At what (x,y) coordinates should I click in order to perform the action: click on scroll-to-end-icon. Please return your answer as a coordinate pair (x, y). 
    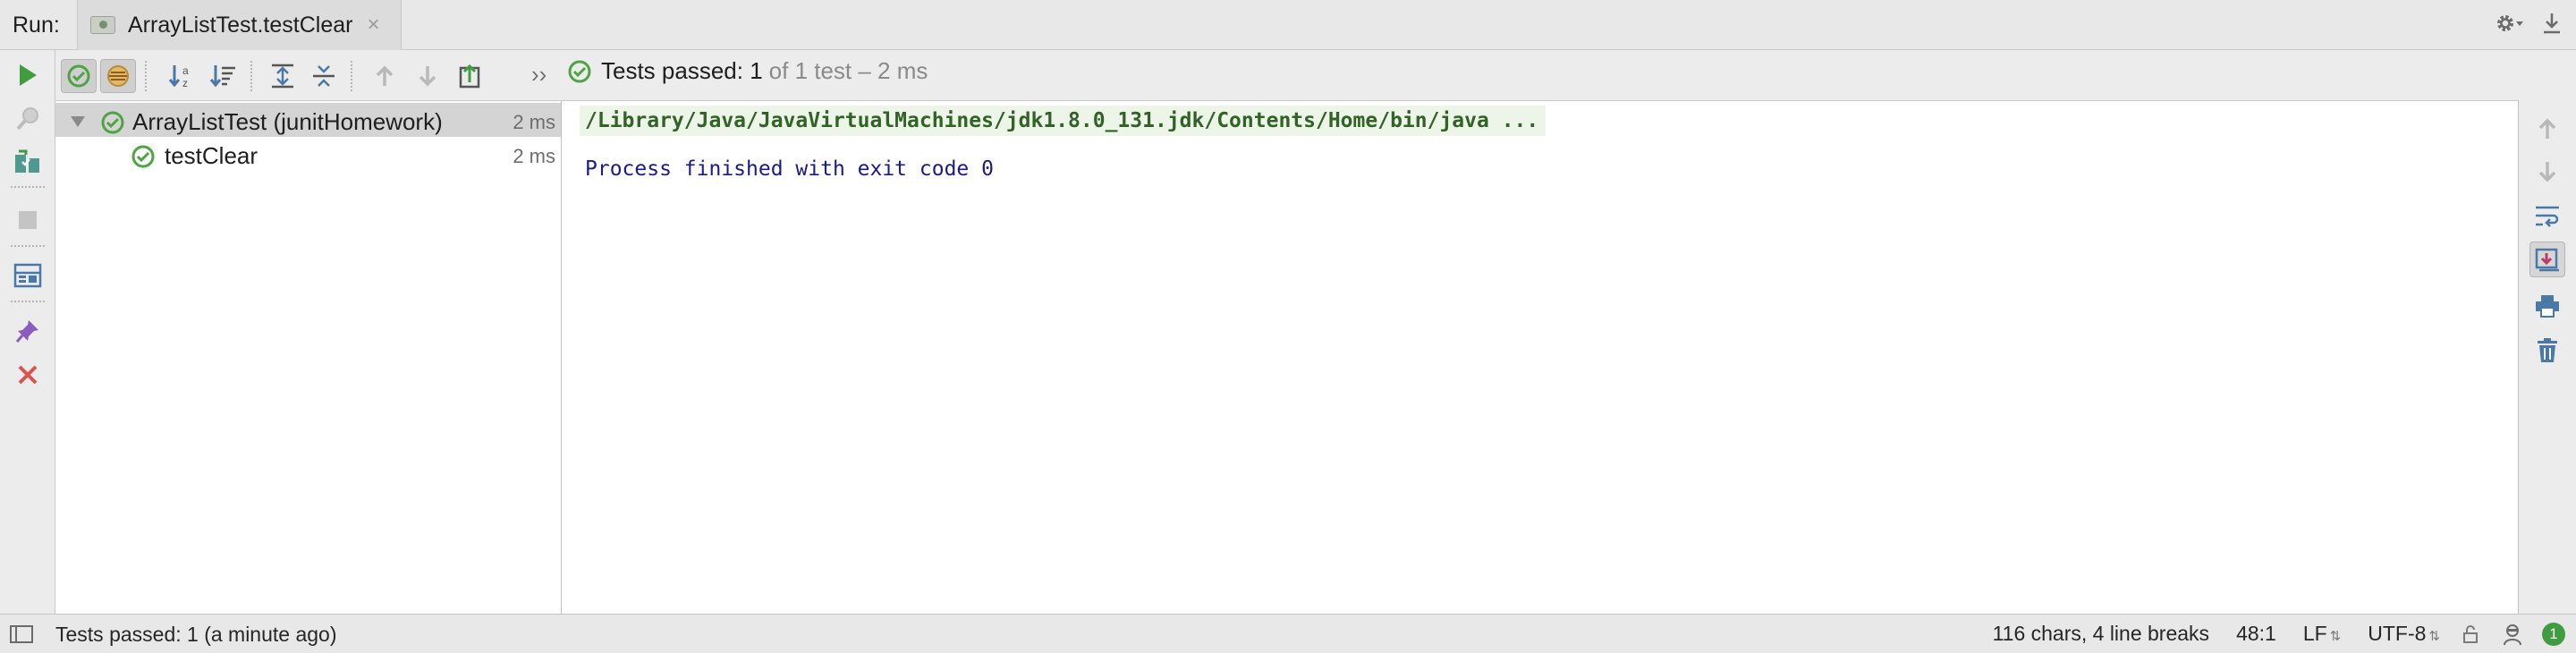
    Looking at the image, I should click on (2547, 260).